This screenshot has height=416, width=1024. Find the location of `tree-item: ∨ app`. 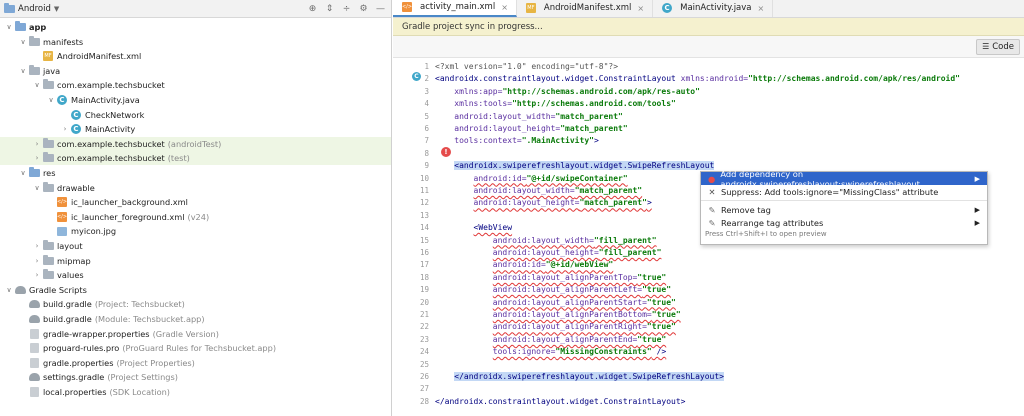

tree-item: ∨ app is located at coordinates (195, 27).